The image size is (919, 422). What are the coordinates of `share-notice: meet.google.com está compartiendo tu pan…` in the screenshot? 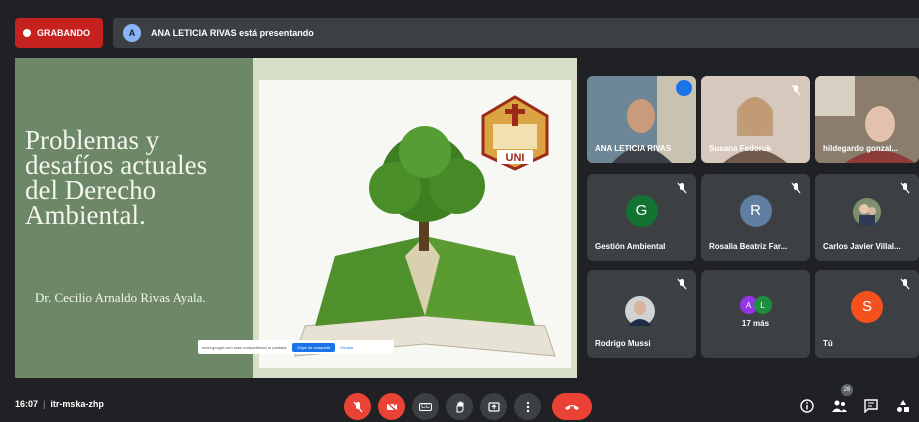 It's located at (296, 347).